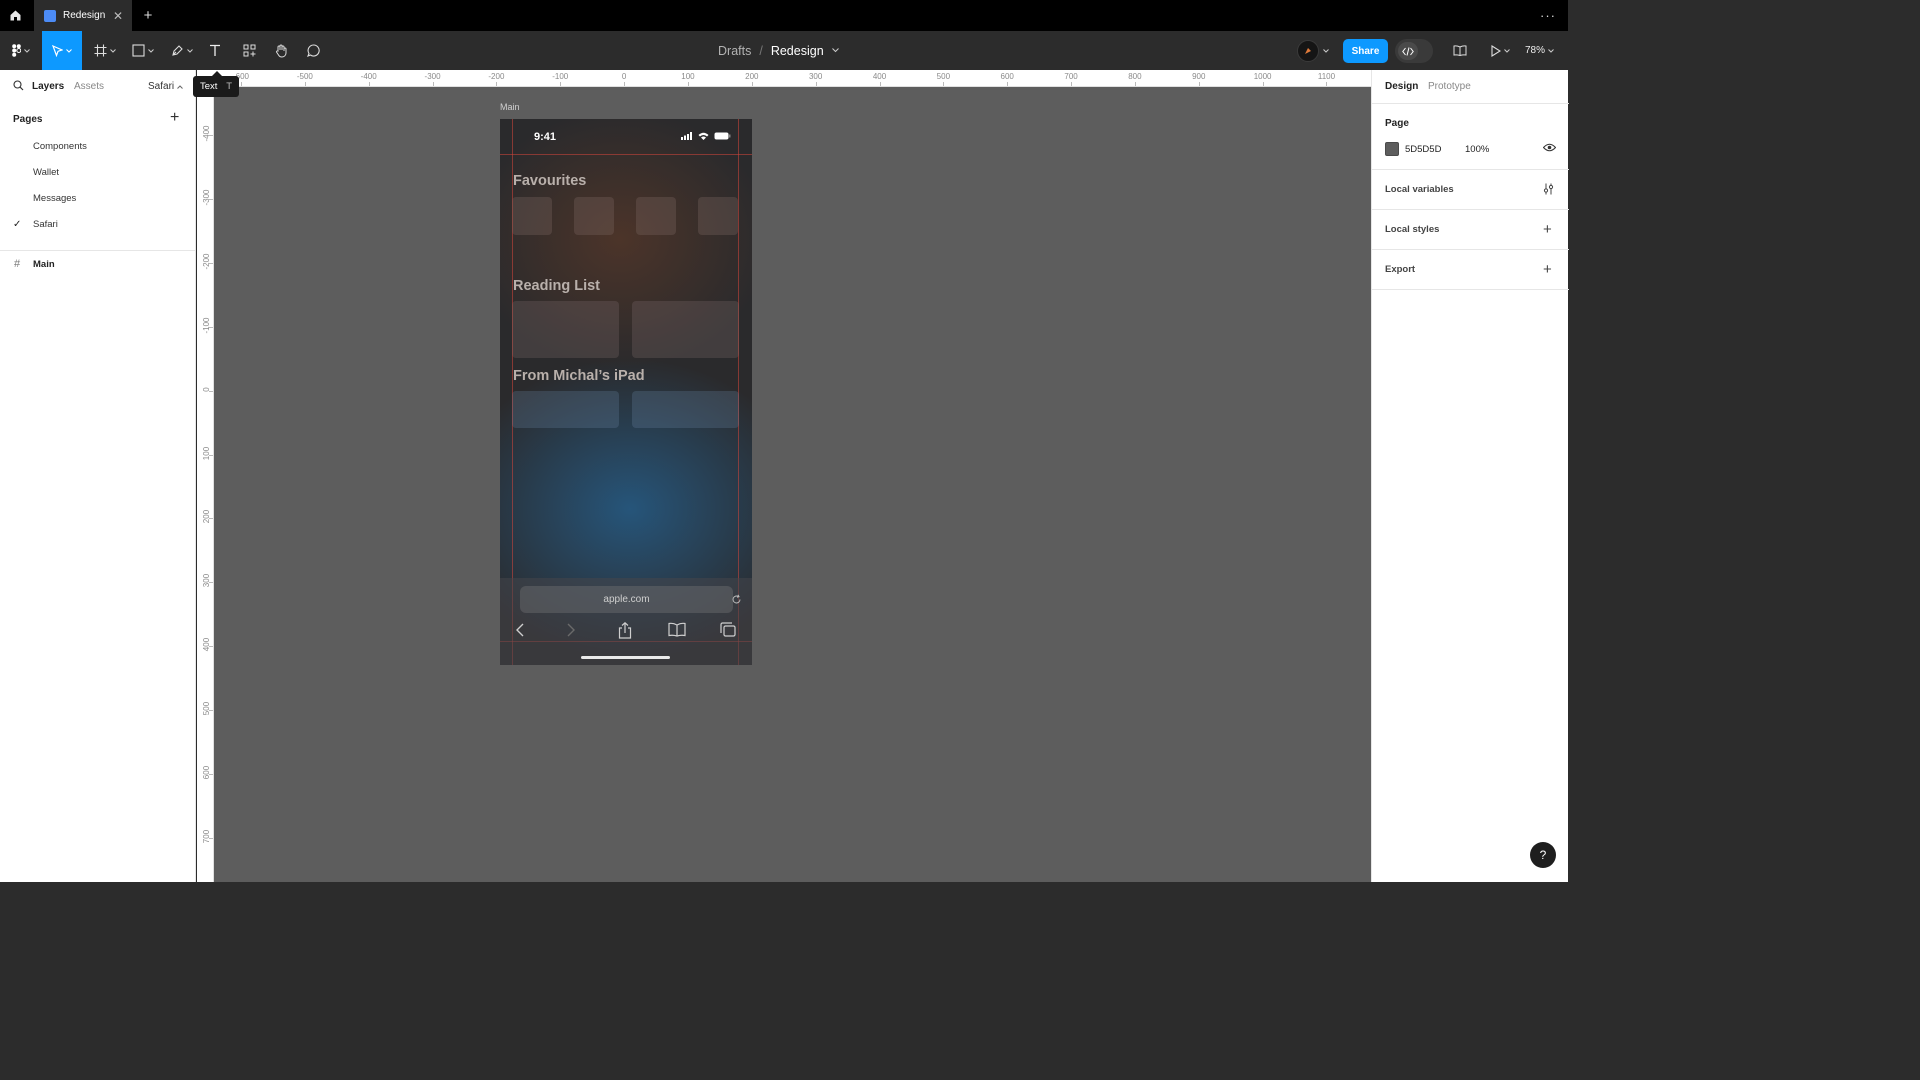 The width and height of the screenshot is (1920, 1080). What do you see at coordinates (1495, 50) in the screenshot?
I see `play-icon` at bounding box center [1495, 50].